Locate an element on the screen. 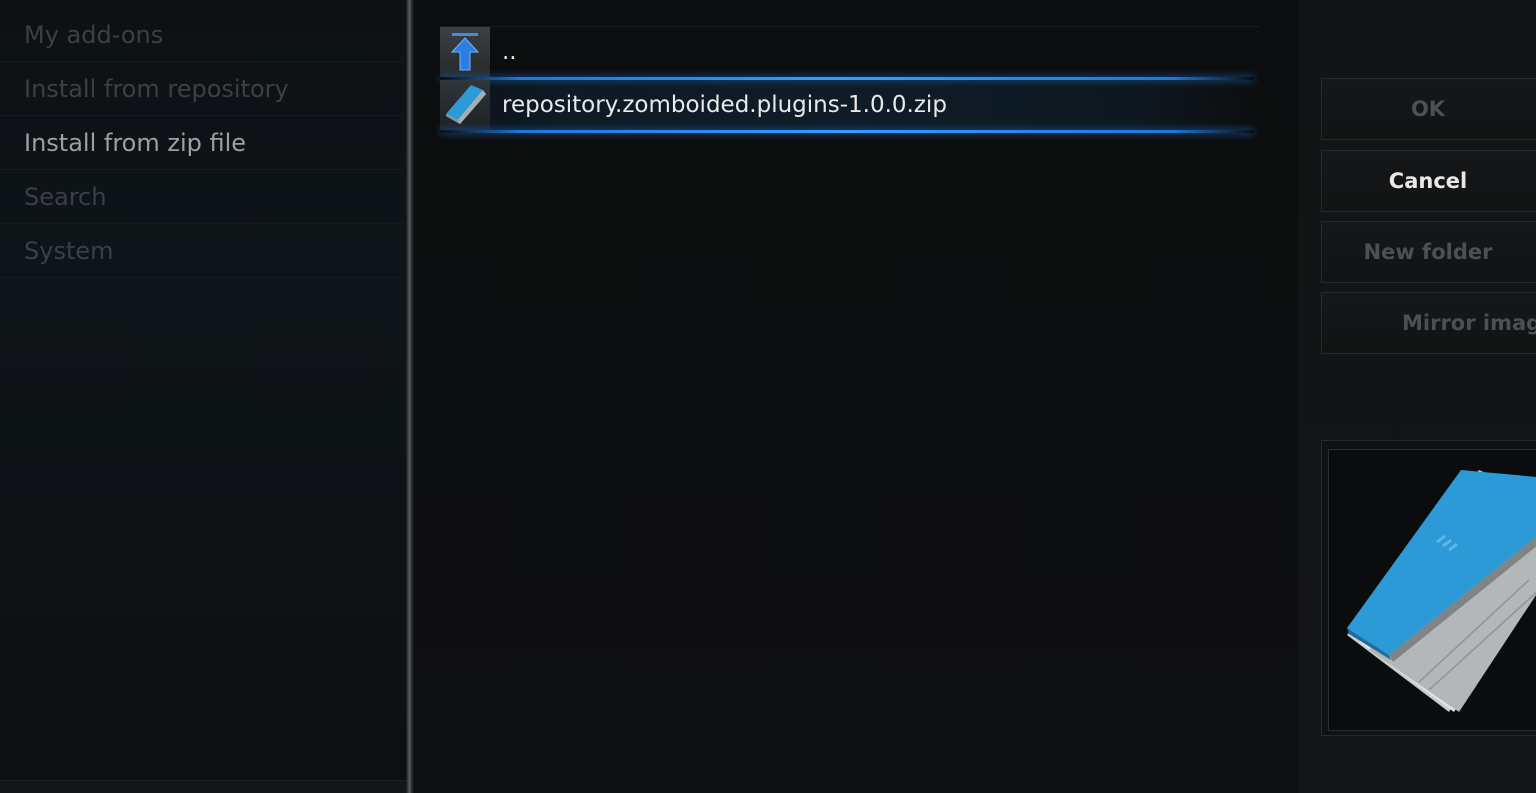 This screenshot has width=1536, height=793. sidebar-item-label: Install from repository is located at coordinates (156, 89).